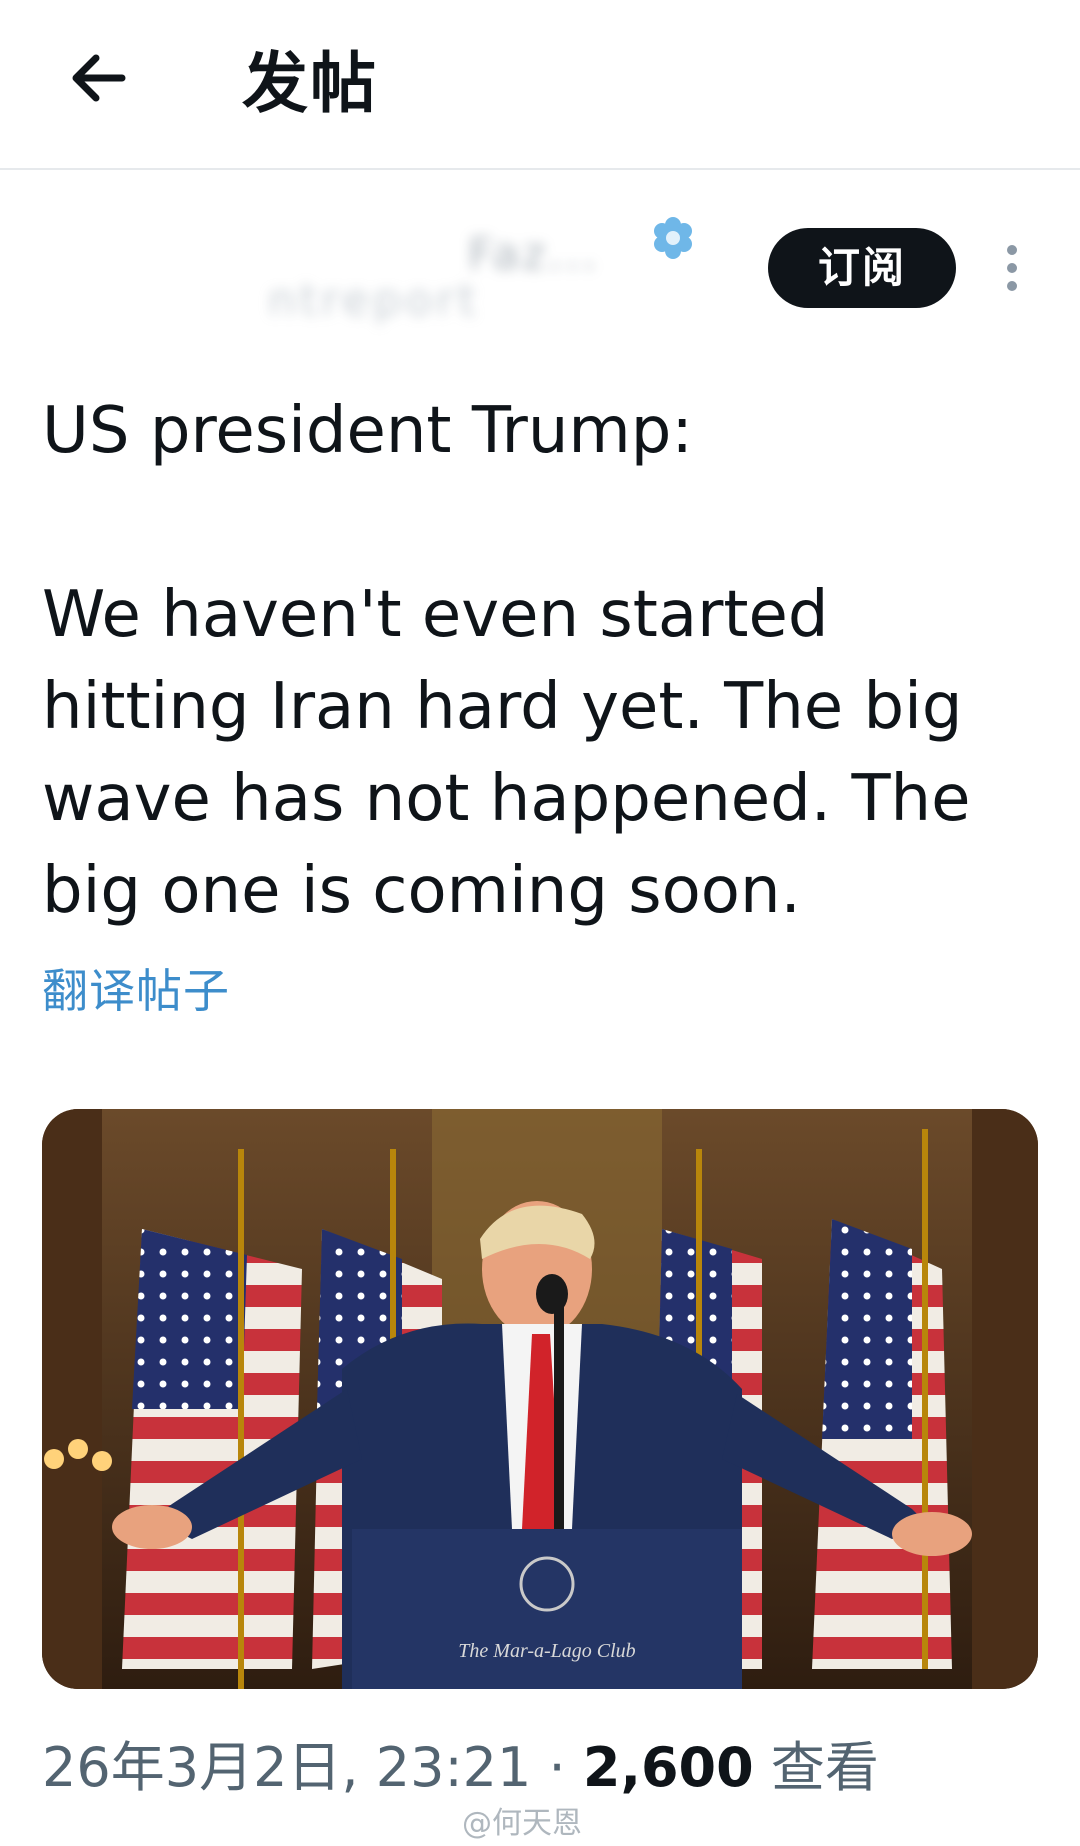  Describe the element at coordinates (310, 83) in the screenshot. I see `page-title: 发帖` at that location.